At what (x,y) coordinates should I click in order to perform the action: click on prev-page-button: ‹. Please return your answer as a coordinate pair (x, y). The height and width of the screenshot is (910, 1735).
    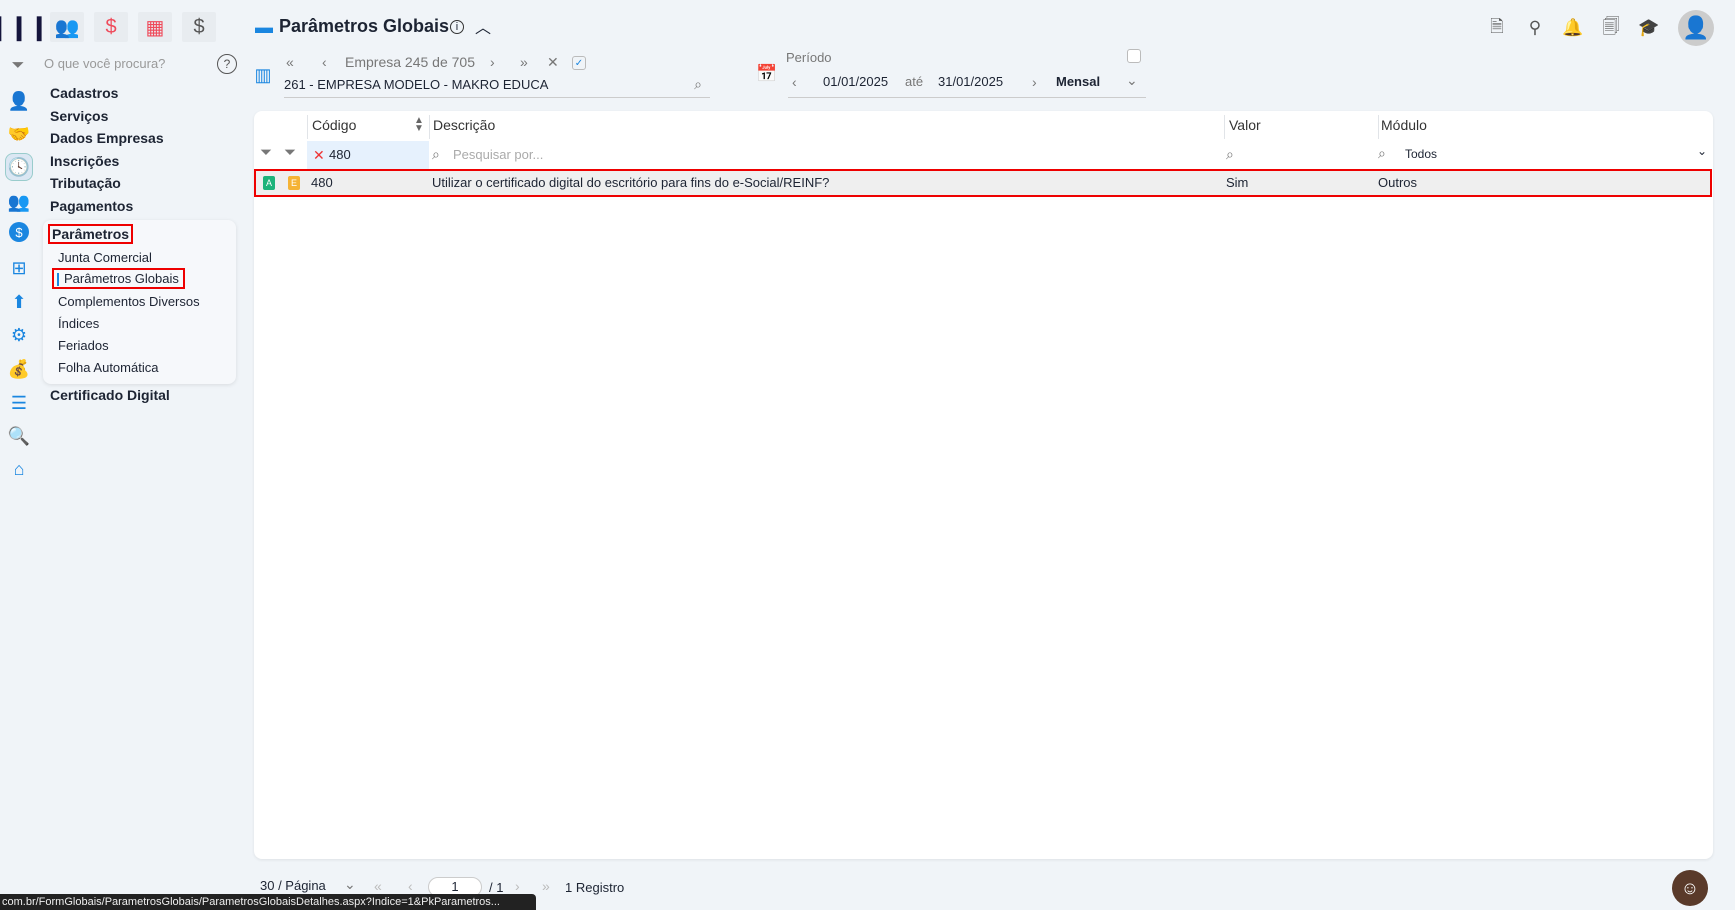
    Looking at the image, I should click on (410, 886).